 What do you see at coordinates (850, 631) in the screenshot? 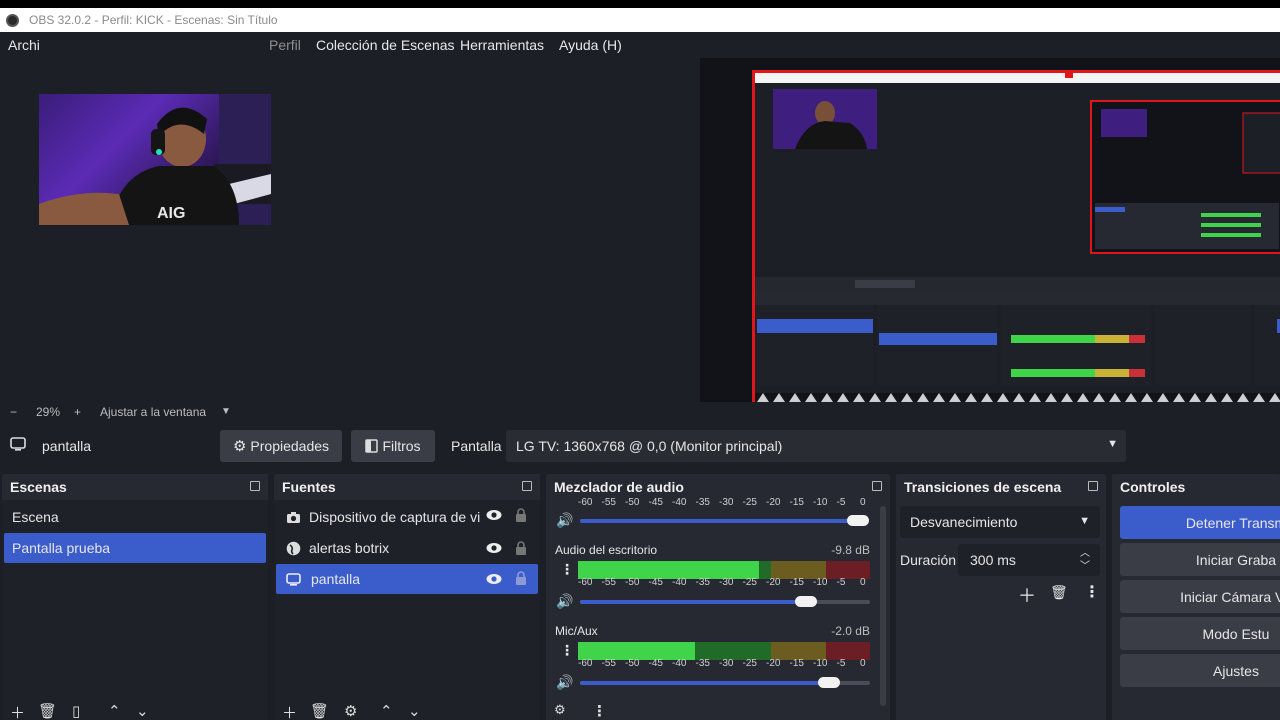
I see `channel-db-level: -2.0 dB` at bounding box center [850, 631].